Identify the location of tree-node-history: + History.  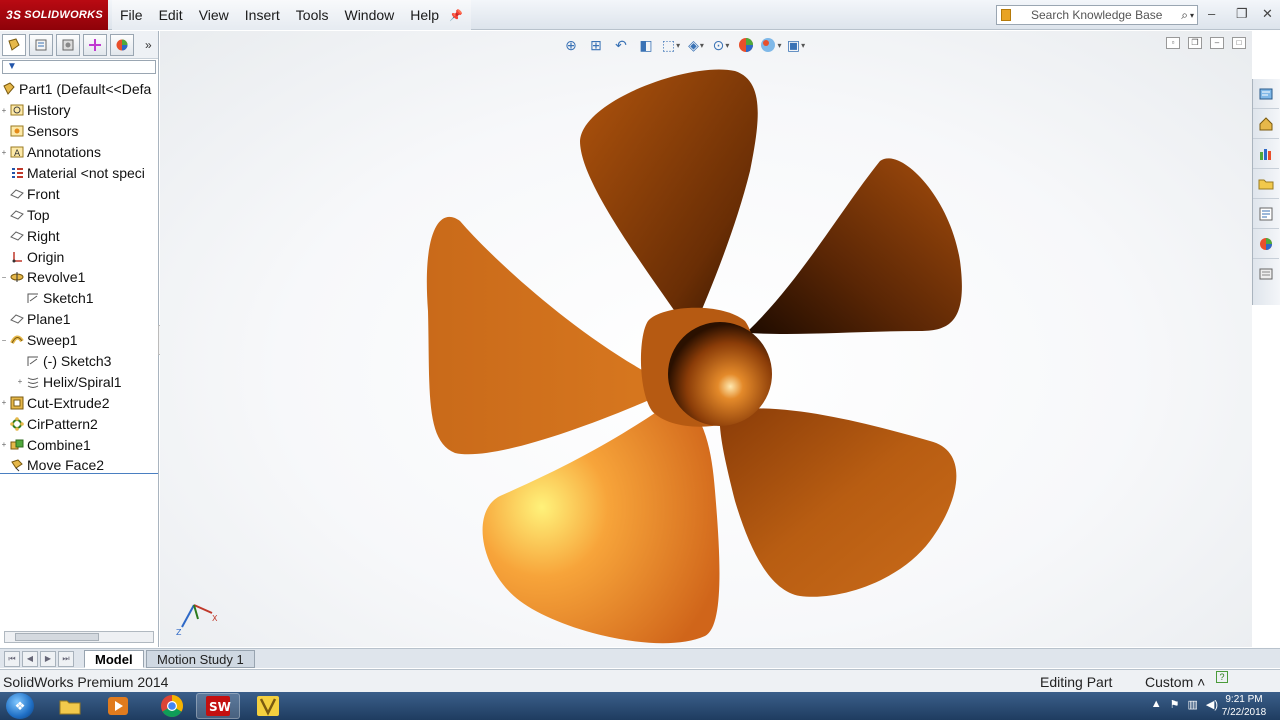
(79, 110).